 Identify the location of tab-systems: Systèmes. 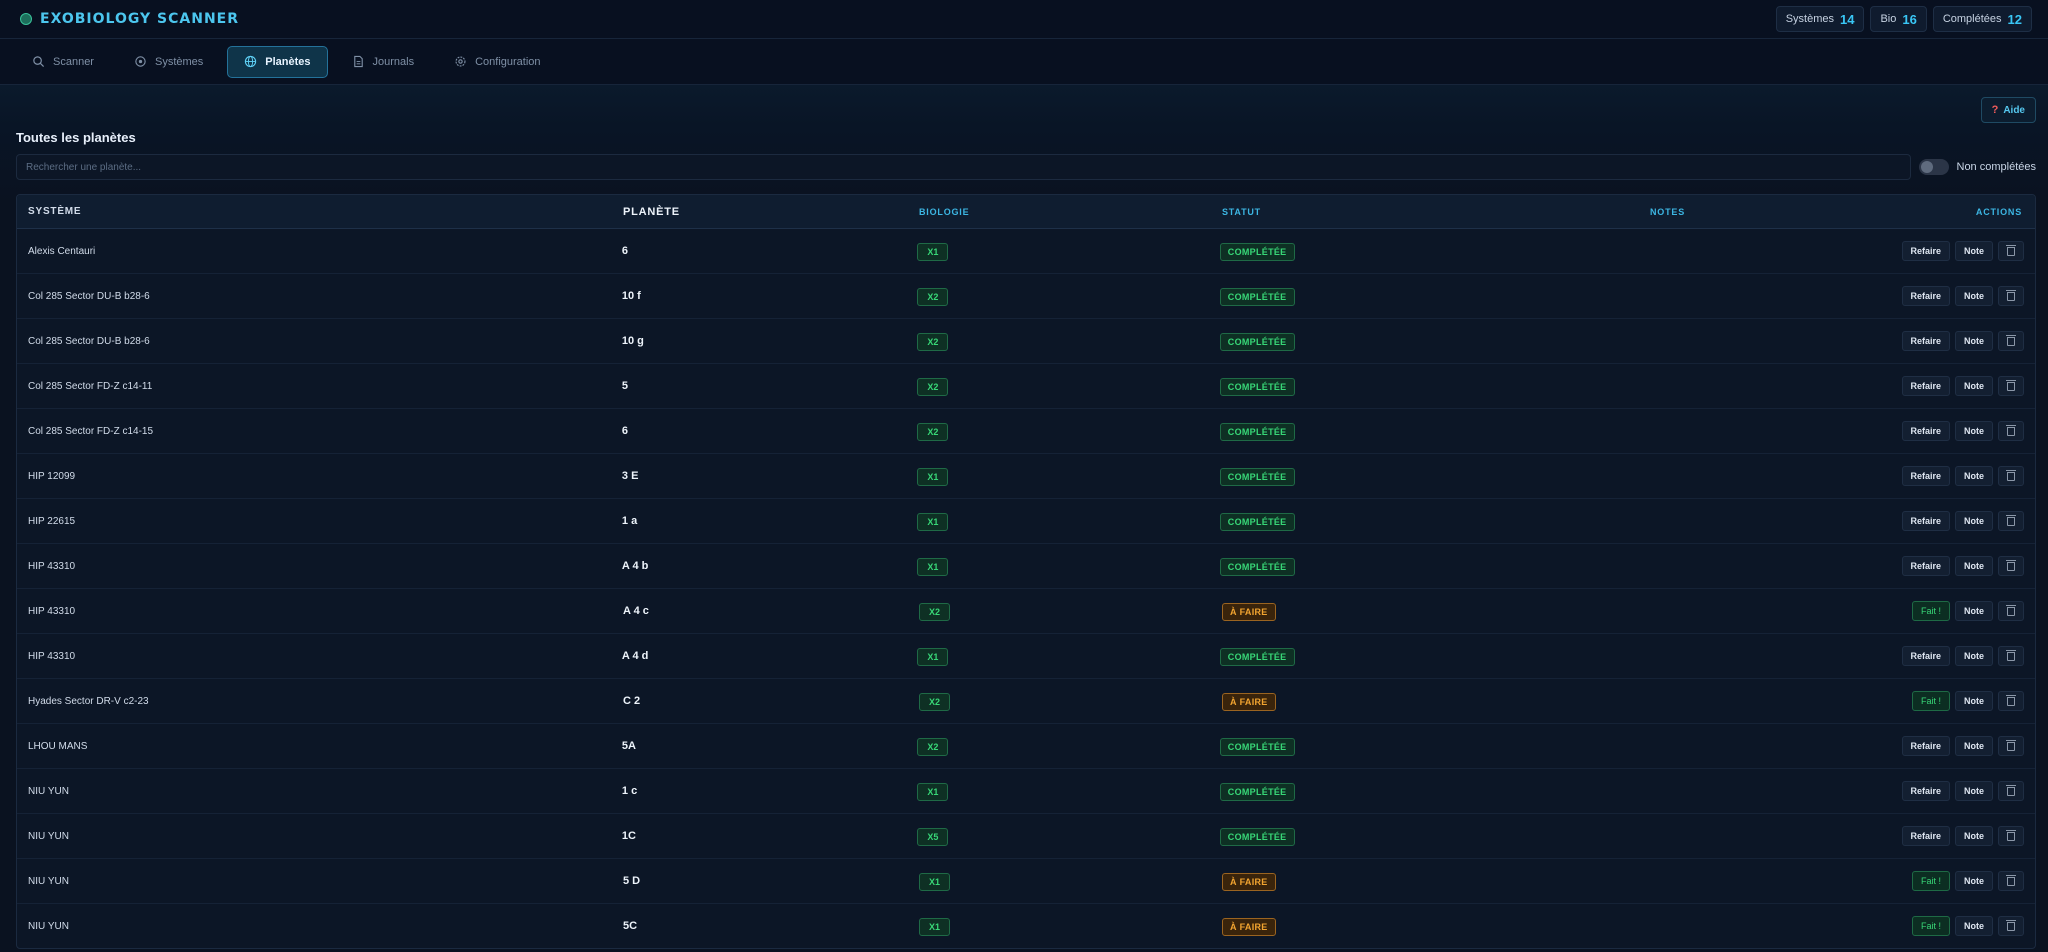
(168, 62).